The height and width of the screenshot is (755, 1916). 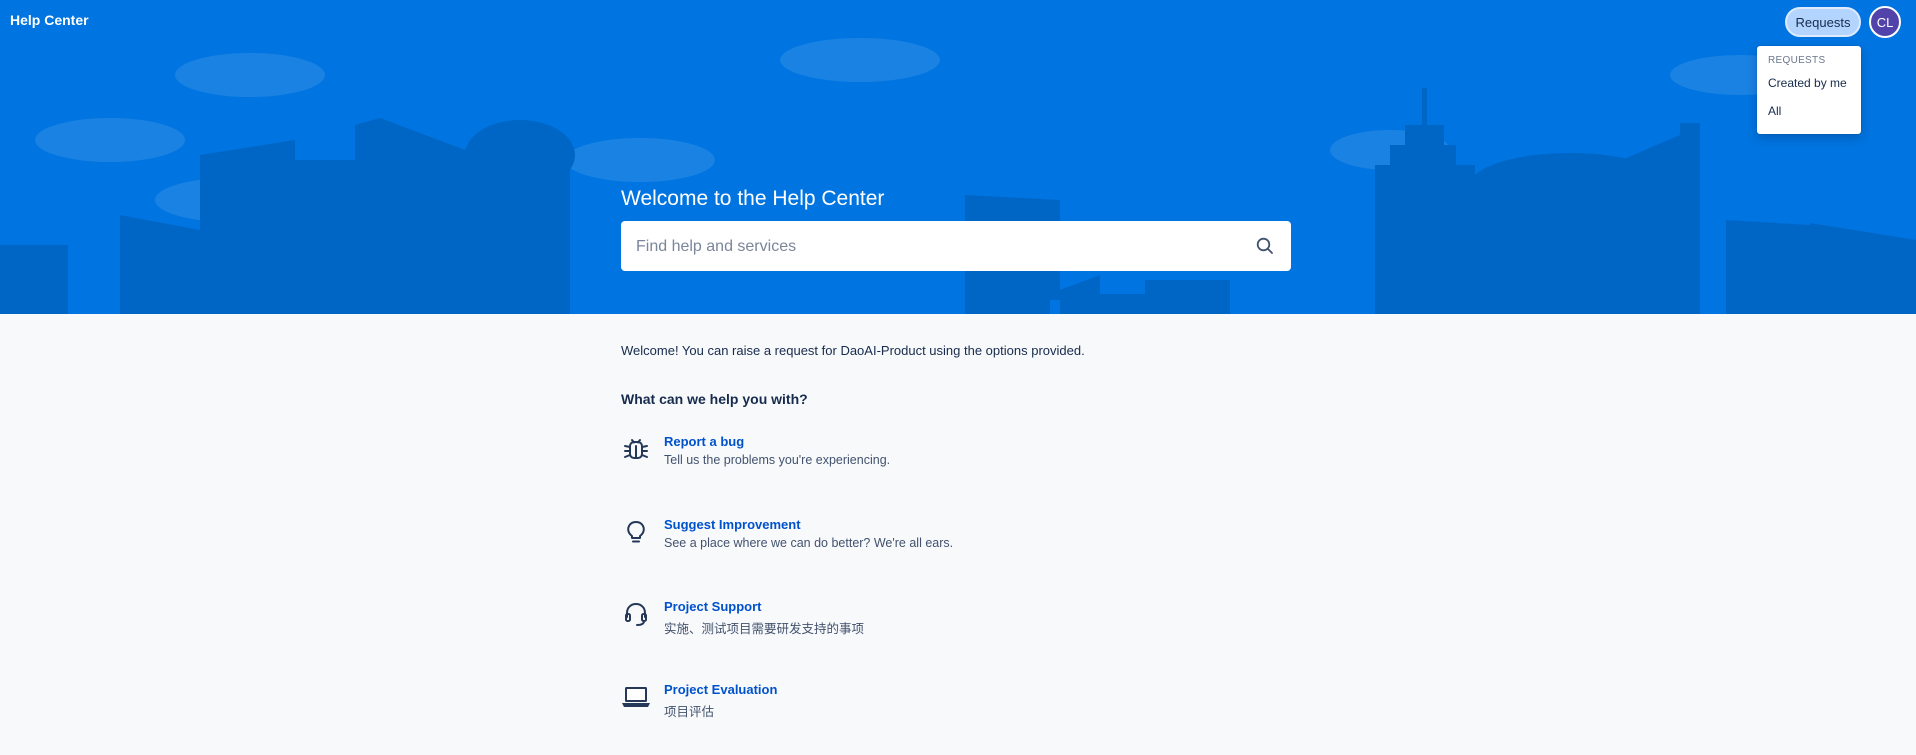 I want to click on request-type-name: Report a bug, so click(x=704, y=441).